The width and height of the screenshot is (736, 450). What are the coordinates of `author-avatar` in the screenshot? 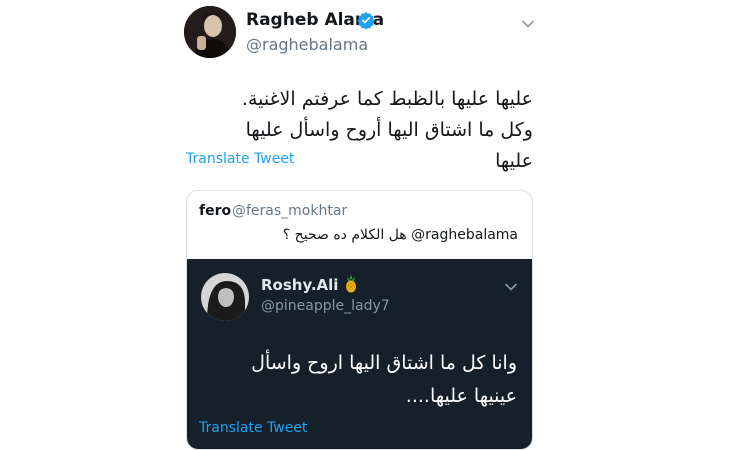 It's located at (210, 32).